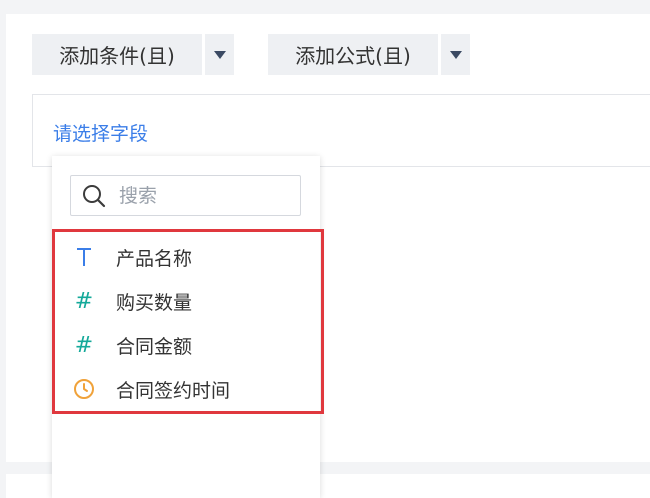  Describe the element at coordinates (100, 132) in the screenshot. I see `select-field-link: 请选择字段` at that location.